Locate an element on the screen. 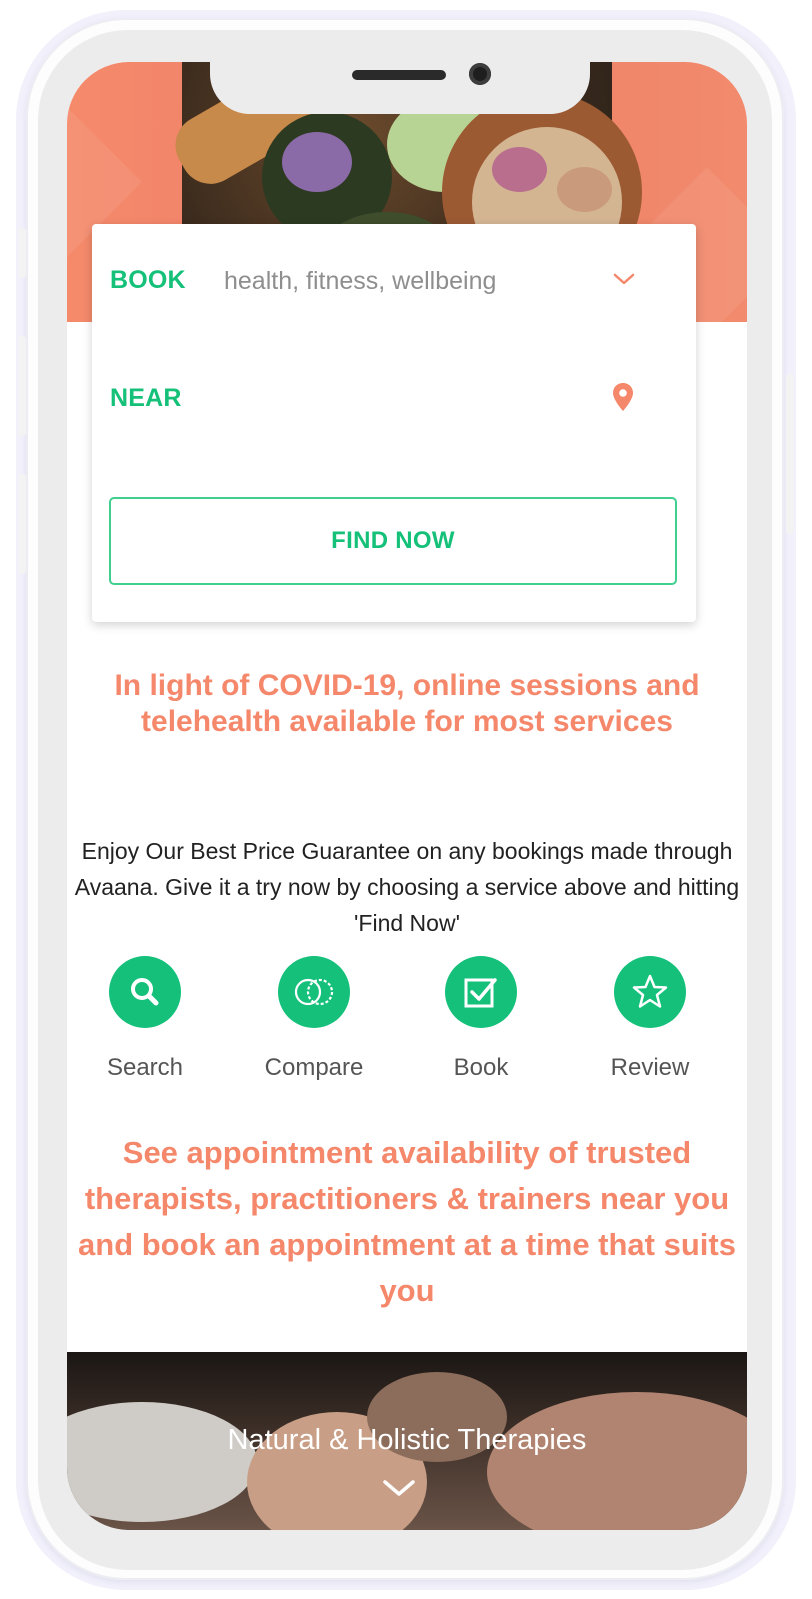 The width and height of the screenshot is (812, 1599). mute-switch is located at coordinates (22, 253).